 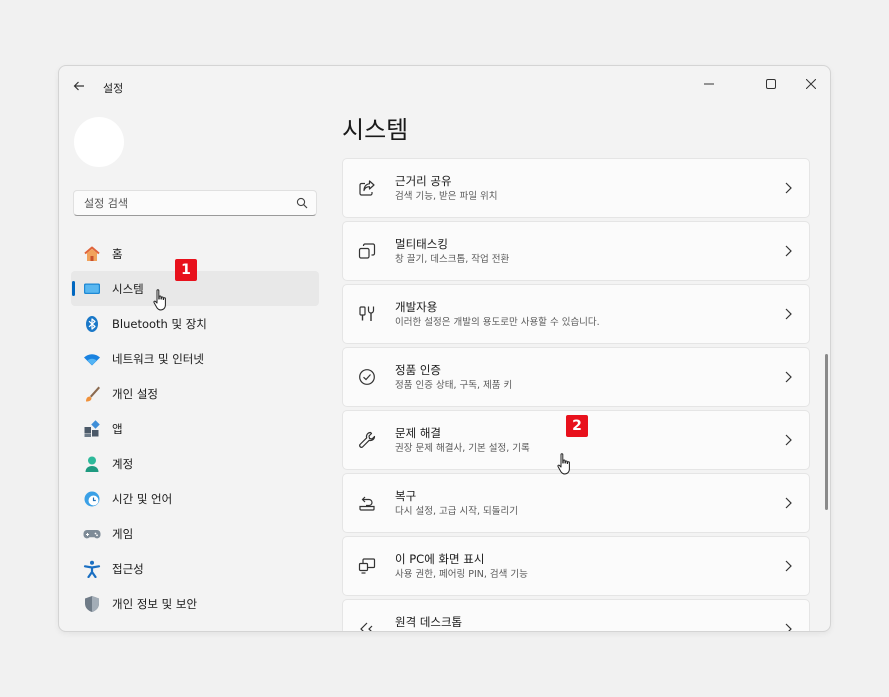 What do you see at coordinates (576, 503) in the screenshot?
I see `setting-card-recovery: 복구 다시 설정, 고급 시작, 되돌리기` at bounding box center [576, 503].